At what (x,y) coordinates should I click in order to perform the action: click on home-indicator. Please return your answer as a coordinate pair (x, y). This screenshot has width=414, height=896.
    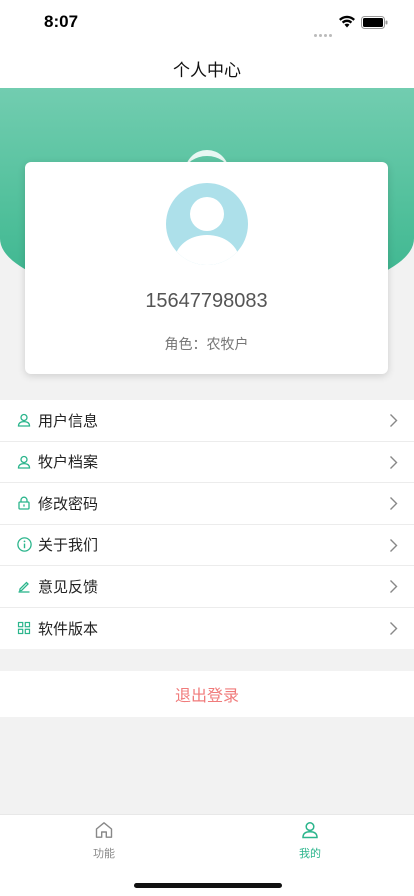
    Looking at the image, I should click on (208, 885).